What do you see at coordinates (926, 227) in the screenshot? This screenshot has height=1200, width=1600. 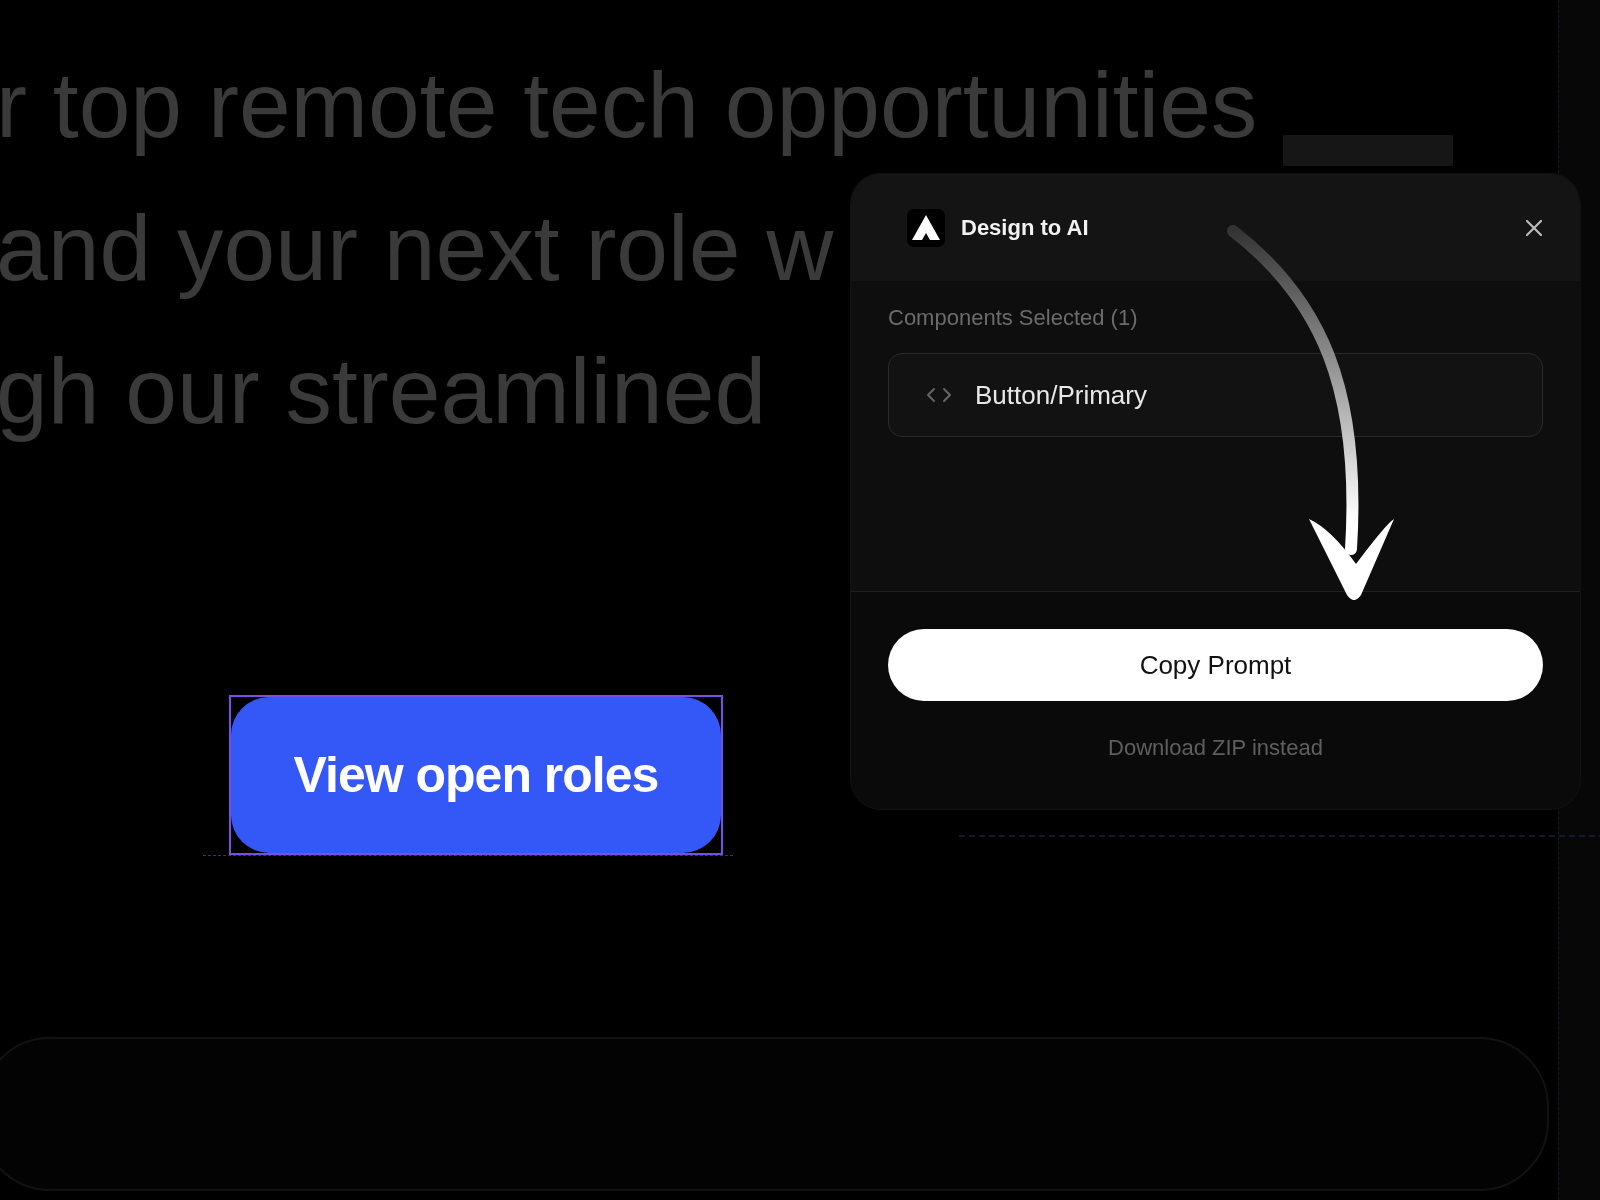 I see `triangle-logo-icon` at bounding box center [926, 227].